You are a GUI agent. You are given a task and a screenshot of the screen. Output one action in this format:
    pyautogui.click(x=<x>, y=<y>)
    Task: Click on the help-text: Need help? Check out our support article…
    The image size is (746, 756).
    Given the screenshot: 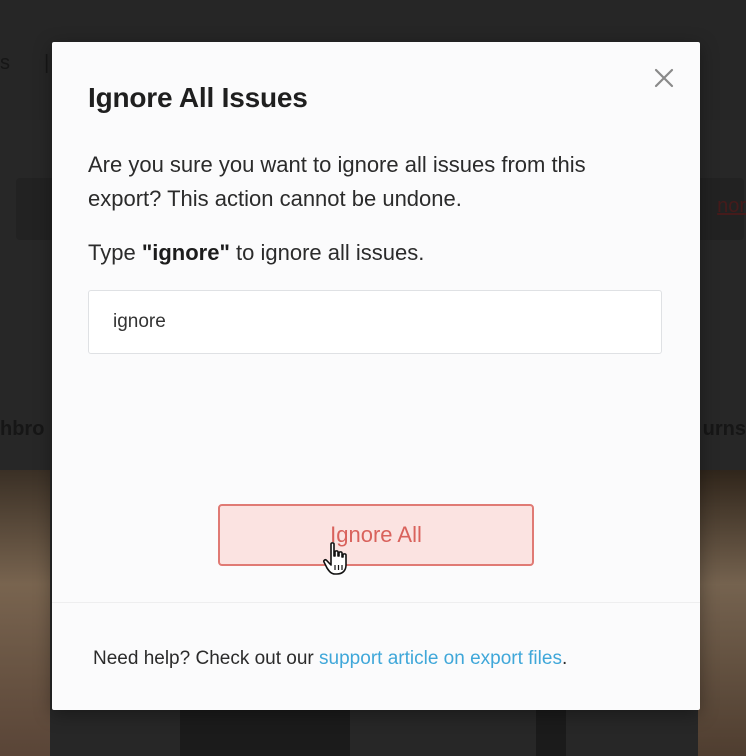 What is the action you would take?
    pyautogui.click(x=330, y=659)
    